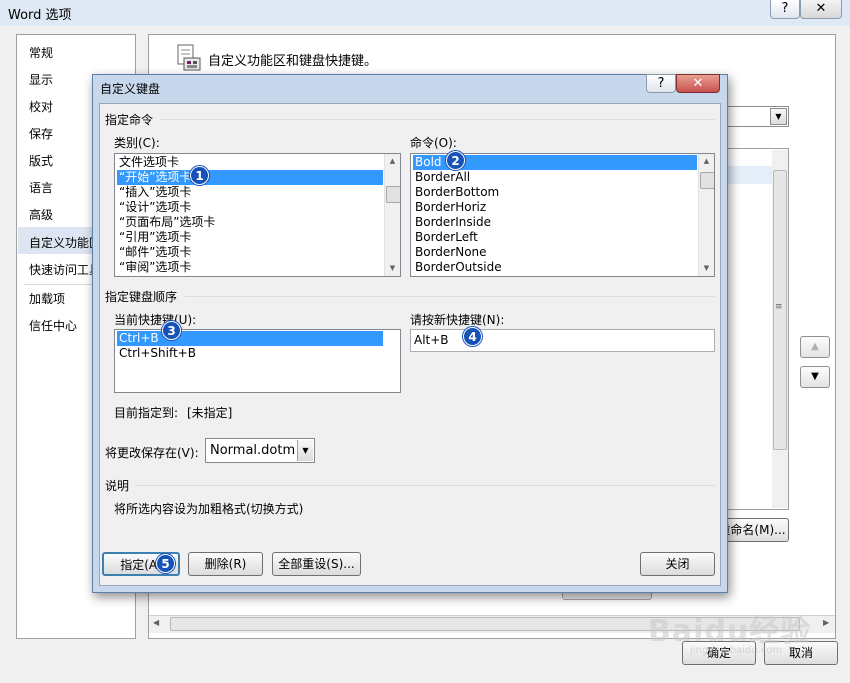 This screenshot has width=850, height=683. What do you see at coordinates (41, 133) in the screenshot?
I see `nav-item-save: 保存` at bounding box center [41, 133].